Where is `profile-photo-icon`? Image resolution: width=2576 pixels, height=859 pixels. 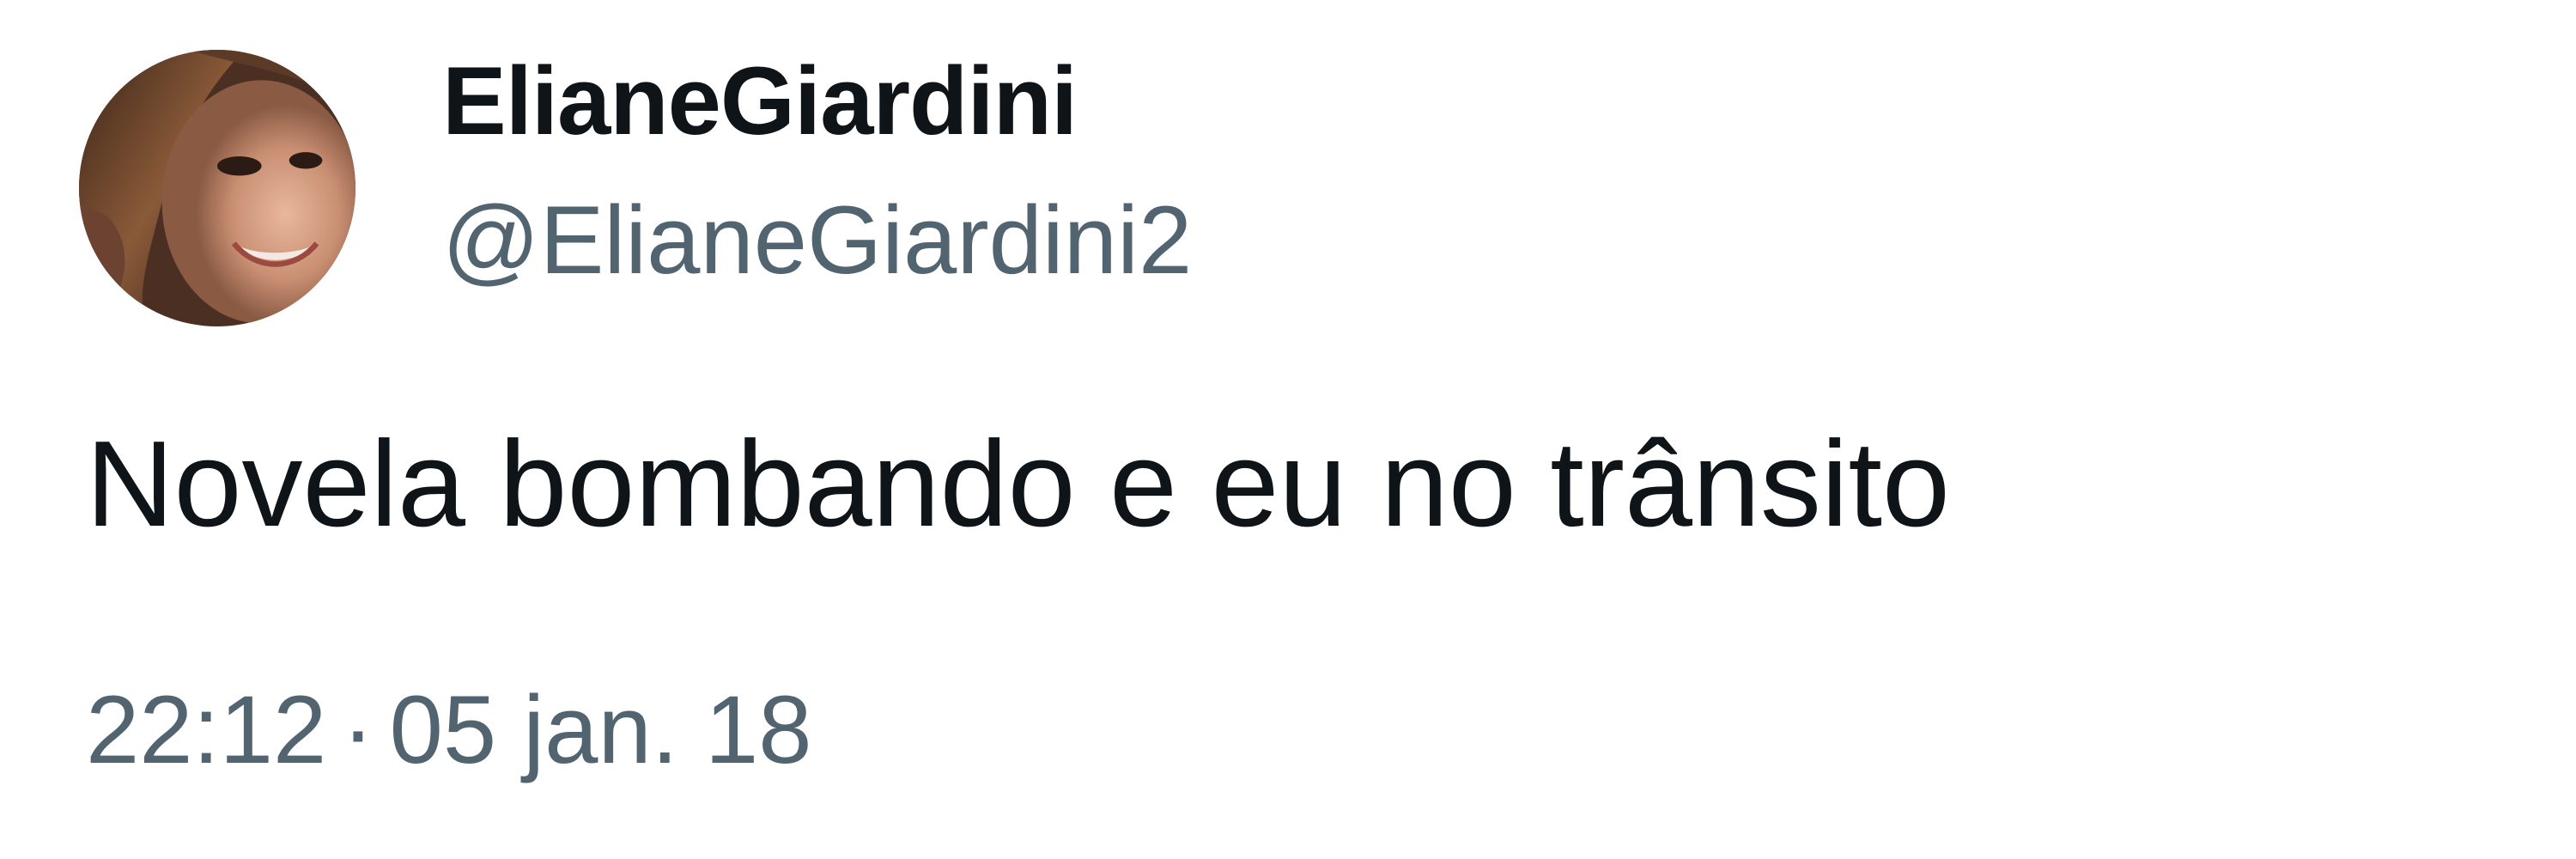
profile-photo-icon is located at coordinates (217, 188).